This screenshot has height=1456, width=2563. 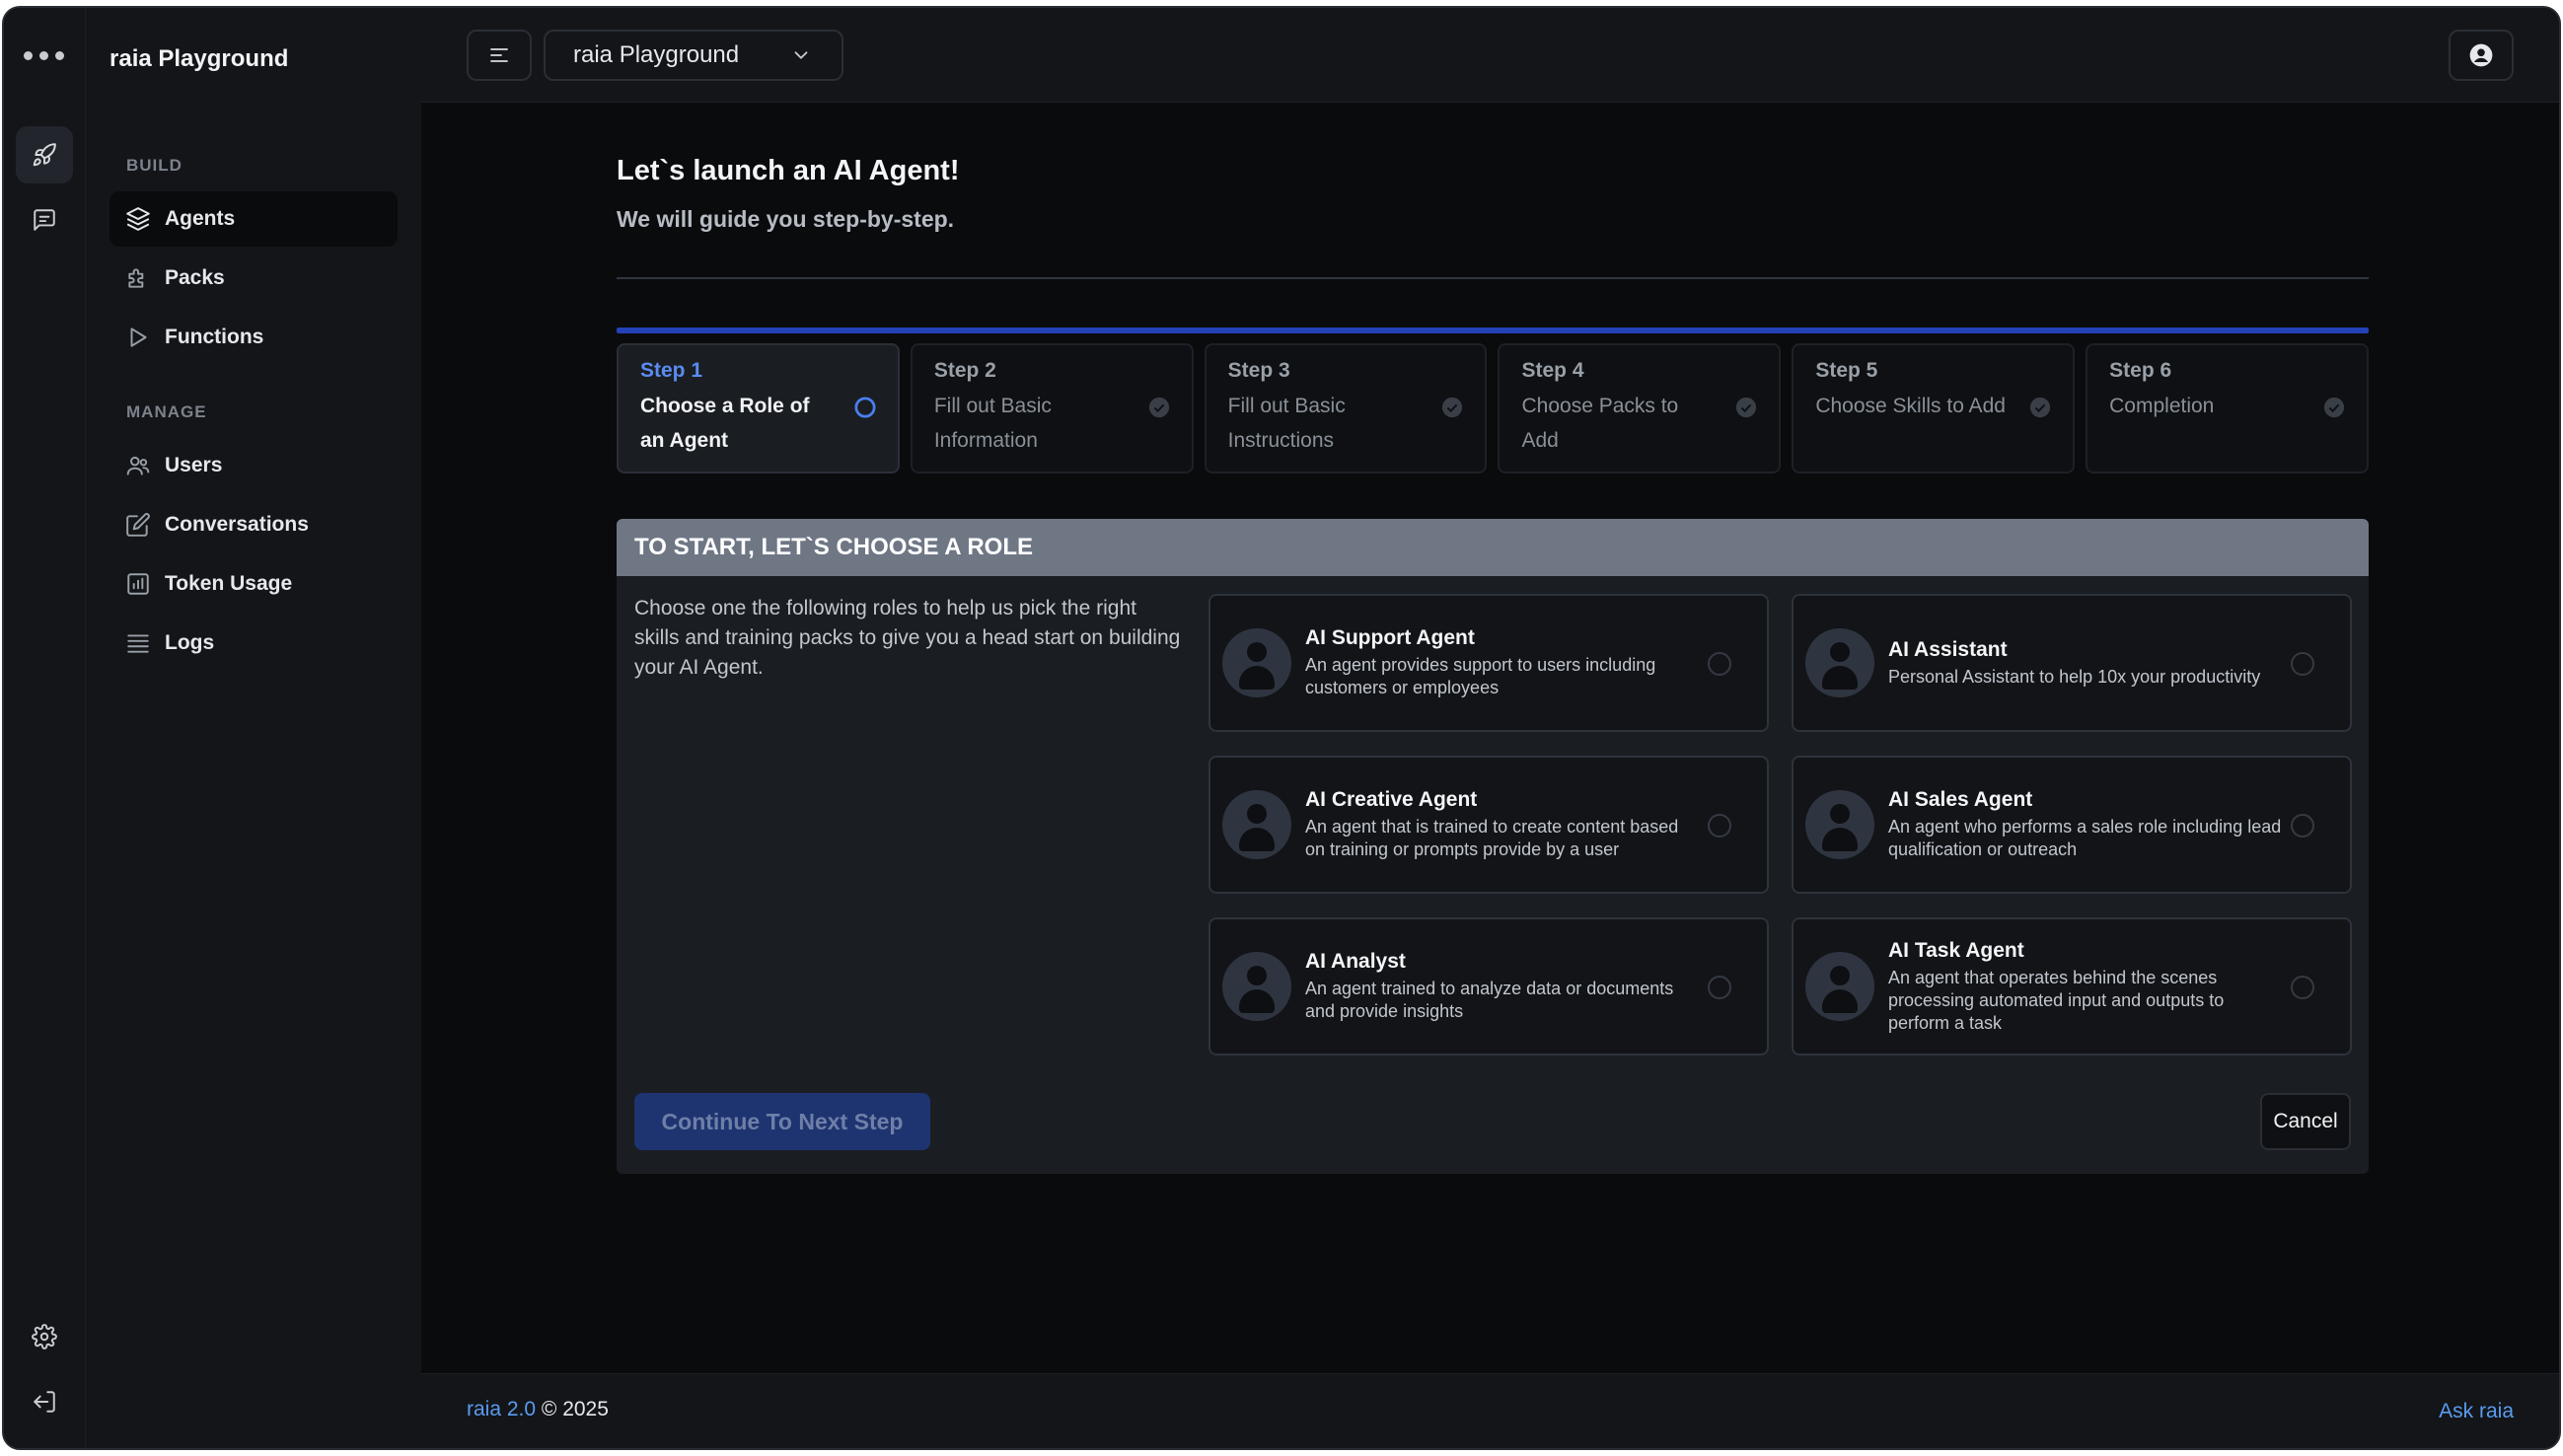 I want to click on step-number: Step 3, so click(x=1258, y=370).